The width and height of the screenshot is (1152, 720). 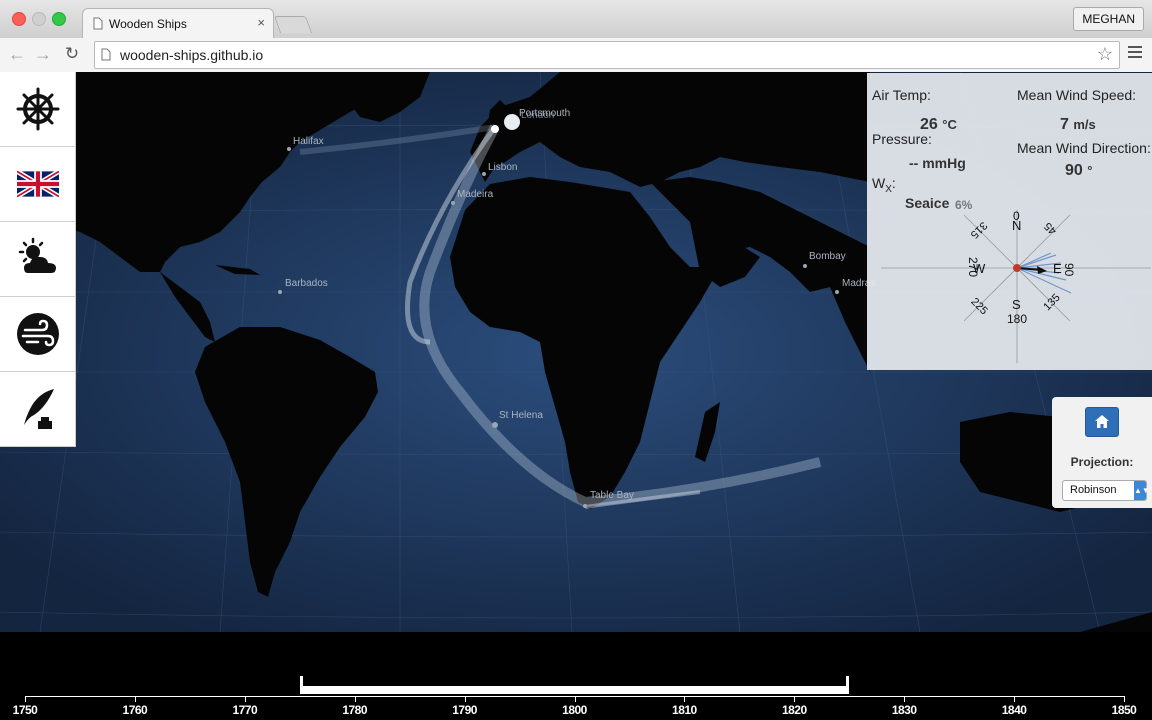 I want to click on ship-wheel-button, so click(x=37, y=109).